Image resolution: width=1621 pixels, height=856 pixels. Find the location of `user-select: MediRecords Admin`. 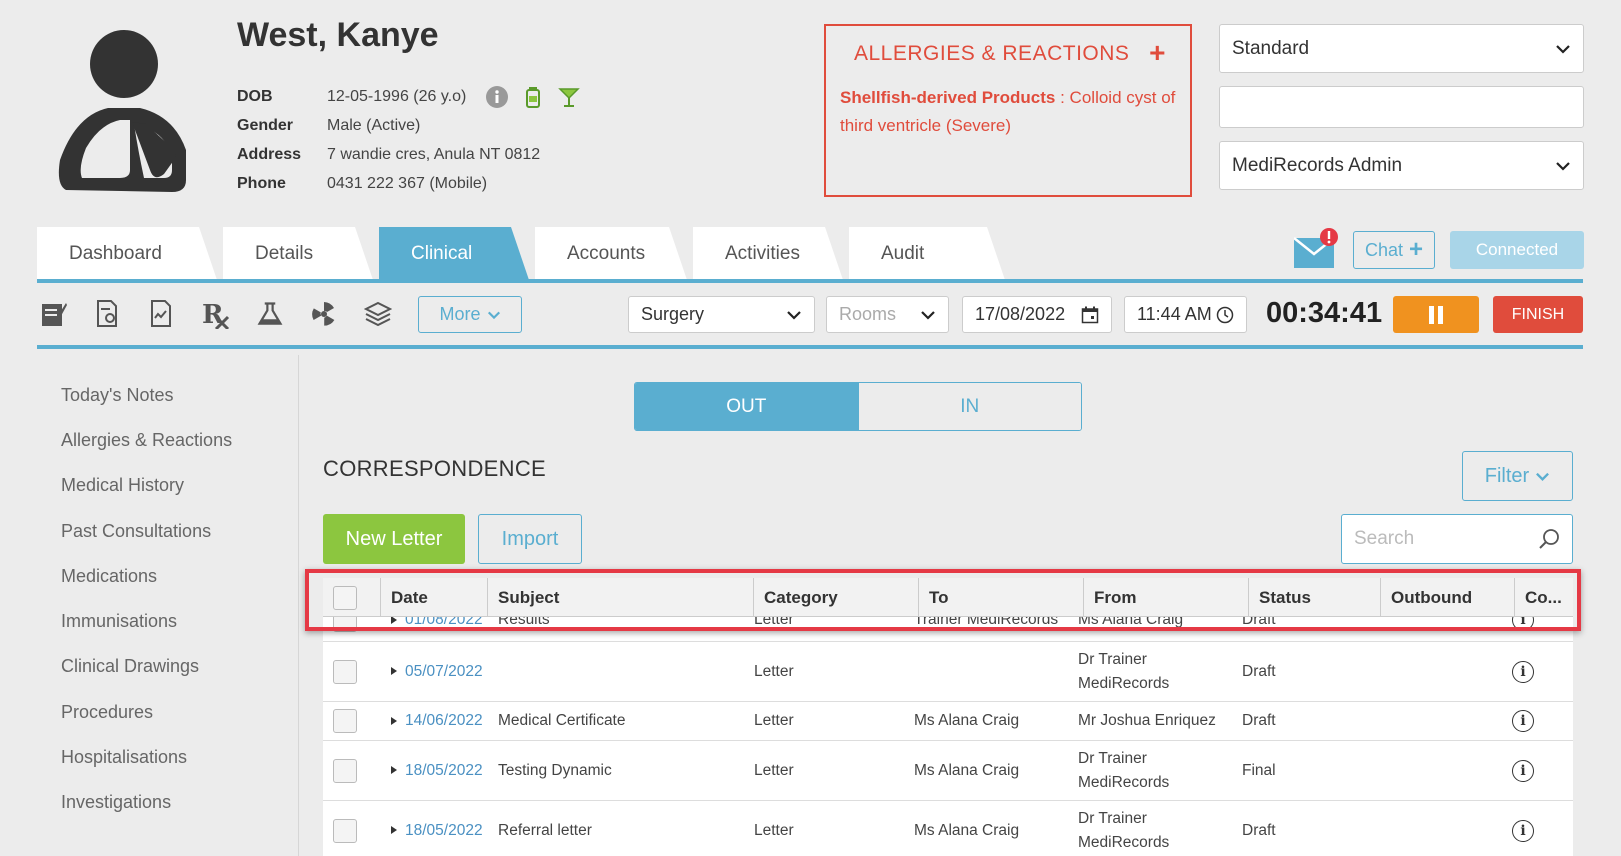

user-select: MediRecords Admin is located at coordinates (1401, 165).